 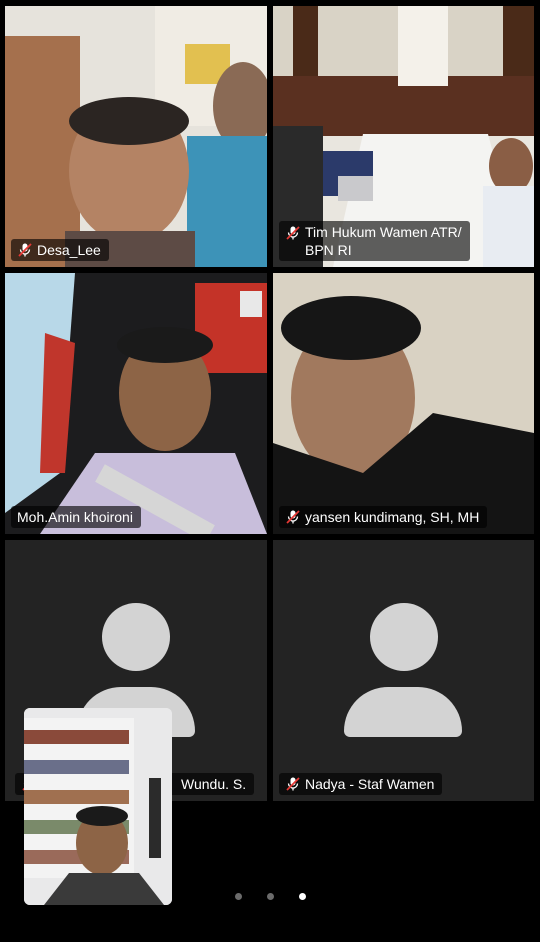 I want to click on video-tile-moh-amin: Moh.Amin khoironi, so click(x=136, y=403).